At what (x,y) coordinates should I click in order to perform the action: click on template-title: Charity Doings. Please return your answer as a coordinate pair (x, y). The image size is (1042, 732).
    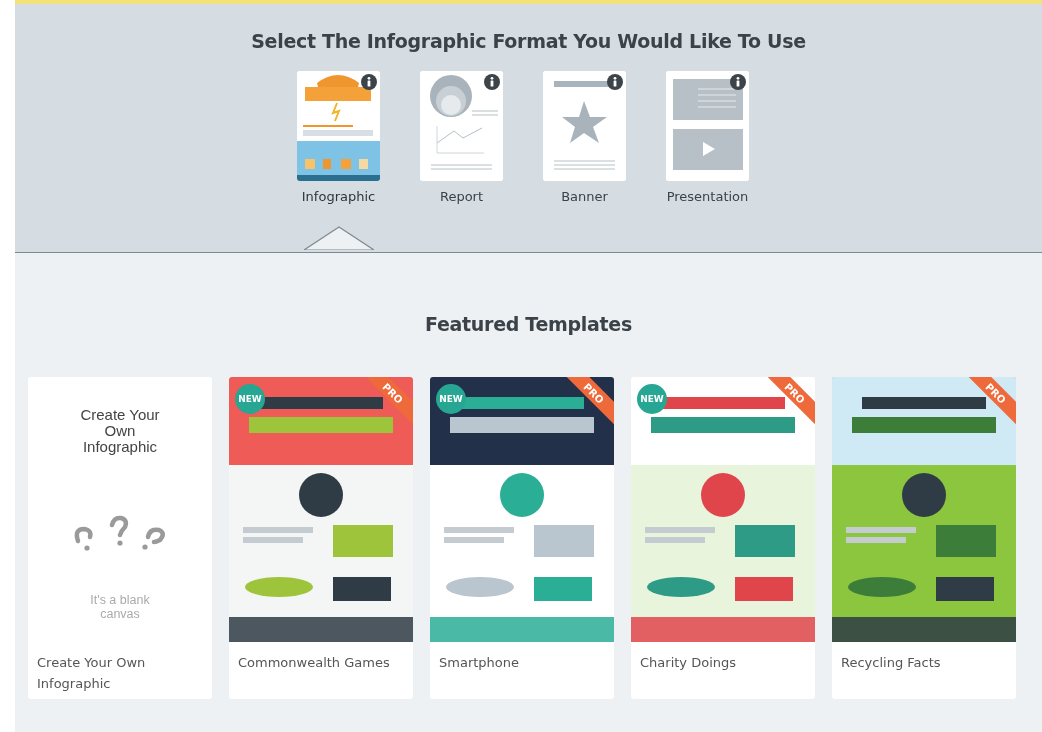
    Looking at the image, I should click on (688, 662).